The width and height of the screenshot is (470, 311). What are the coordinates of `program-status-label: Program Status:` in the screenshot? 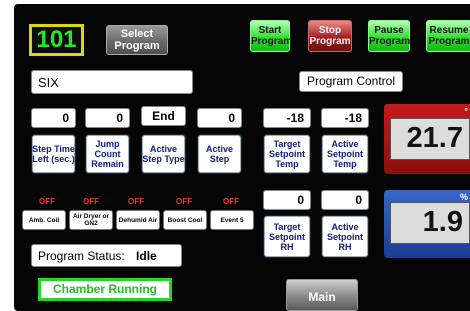 It's located at (81, 256).